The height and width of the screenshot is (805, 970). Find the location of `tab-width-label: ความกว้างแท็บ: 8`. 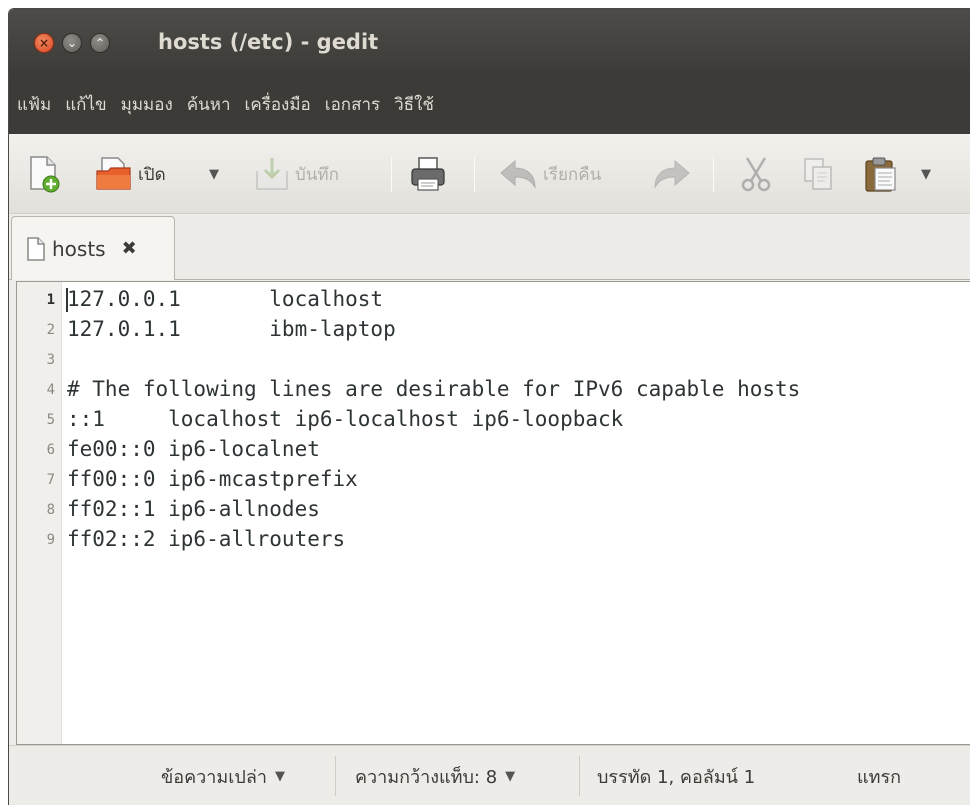

tab-width-label: ความกว้างแท็บ: 8 is located at coordinates (426, 777).